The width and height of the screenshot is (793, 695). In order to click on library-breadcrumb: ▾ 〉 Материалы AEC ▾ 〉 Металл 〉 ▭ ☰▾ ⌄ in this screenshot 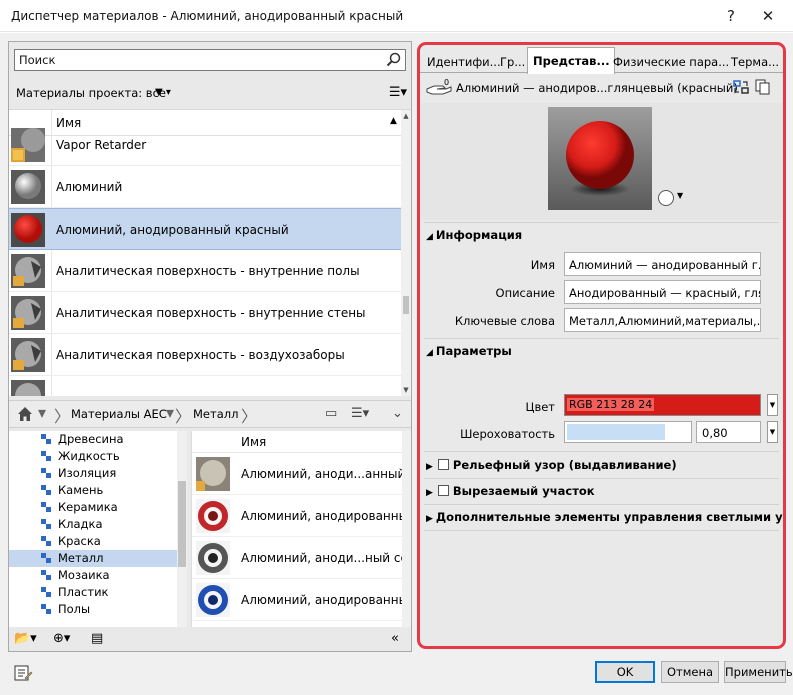, I will do `click(210, 414)`.